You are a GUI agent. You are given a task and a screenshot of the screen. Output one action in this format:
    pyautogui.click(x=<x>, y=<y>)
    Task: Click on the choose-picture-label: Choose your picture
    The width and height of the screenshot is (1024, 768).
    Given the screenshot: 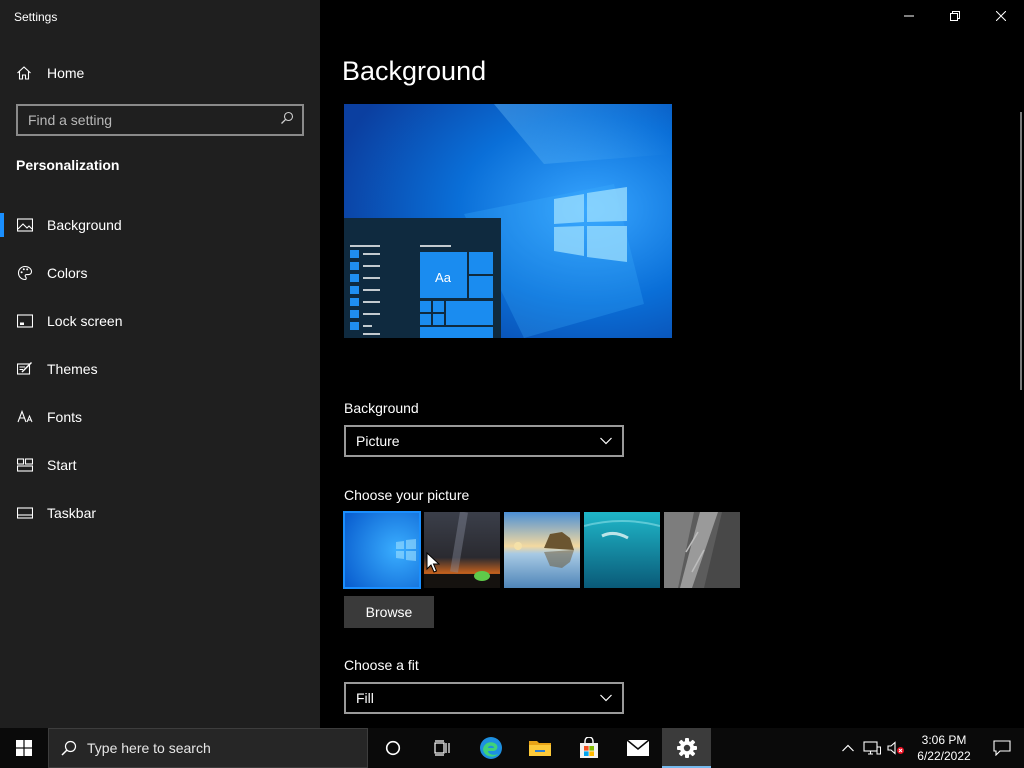 What is the action you would take?
    pyautogui.click(x=407, y=495)
    